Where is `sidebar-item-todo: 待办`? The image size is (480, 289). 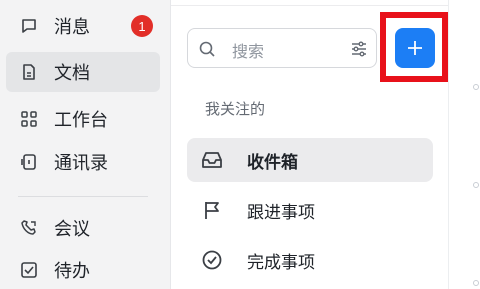 sidebar-item-todo: 待办 is located at coordinates (83, 269).